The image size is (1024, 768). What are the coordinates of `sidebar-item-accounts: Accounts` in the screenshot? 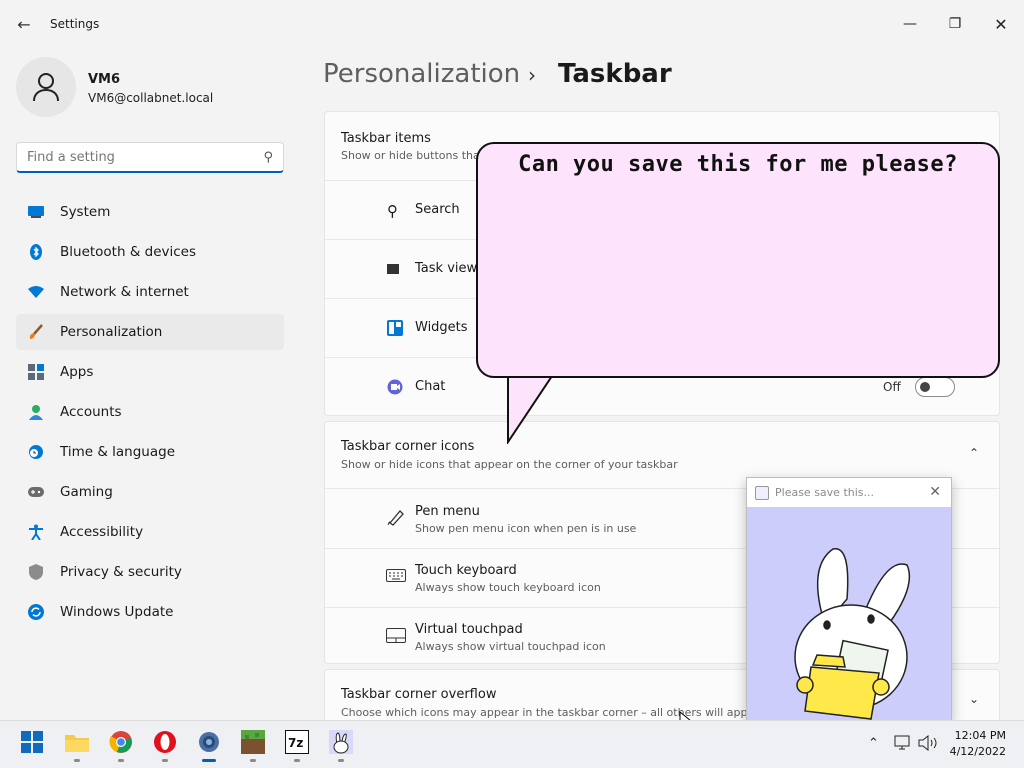 It's located at (150, 412).